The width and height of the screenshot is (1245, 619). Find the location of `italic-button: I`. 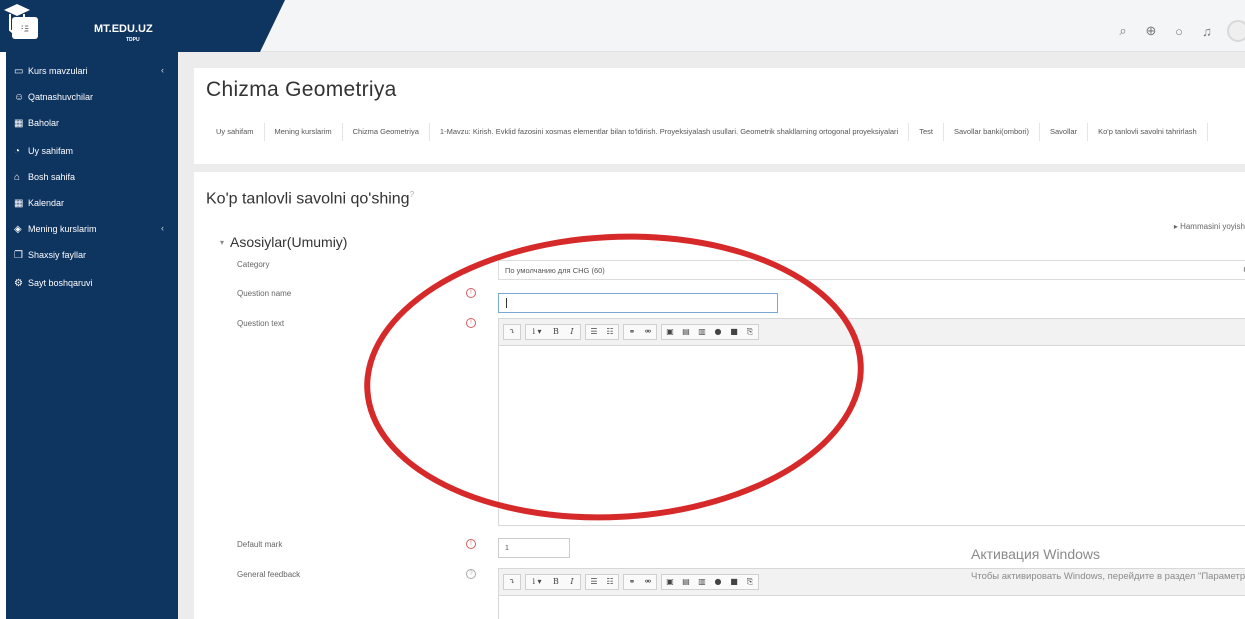

italic-button: I is located at coordinates (572, 582).